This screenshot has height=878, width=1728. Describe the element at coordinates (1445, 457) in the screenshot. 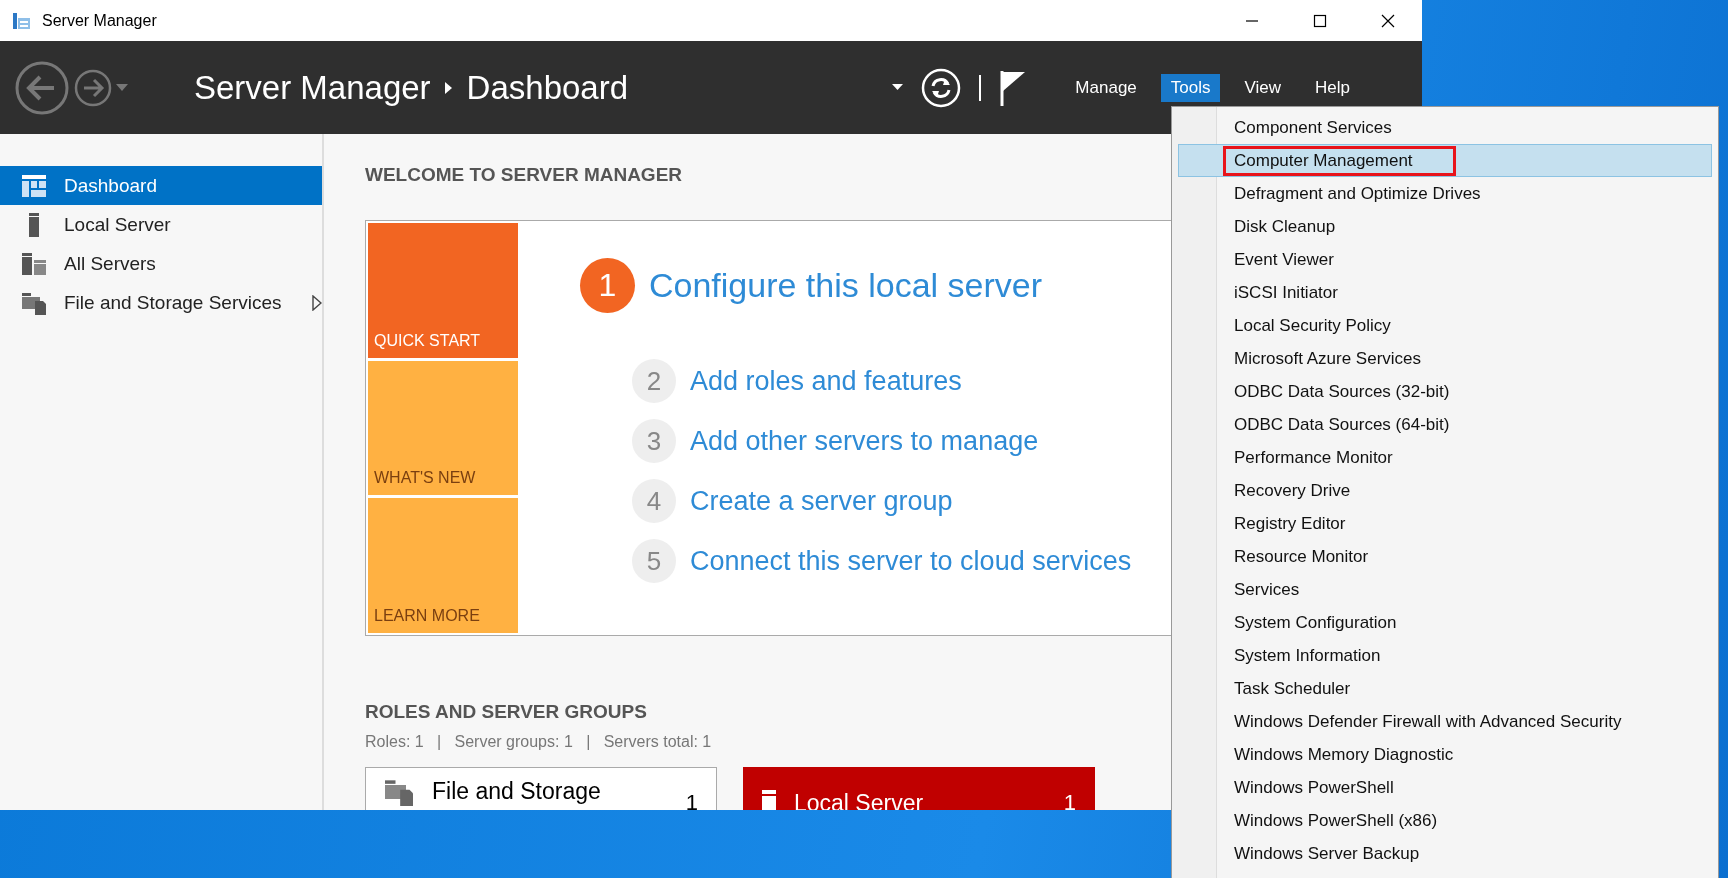

I see `menu-item: Performance Monitor` at that location.